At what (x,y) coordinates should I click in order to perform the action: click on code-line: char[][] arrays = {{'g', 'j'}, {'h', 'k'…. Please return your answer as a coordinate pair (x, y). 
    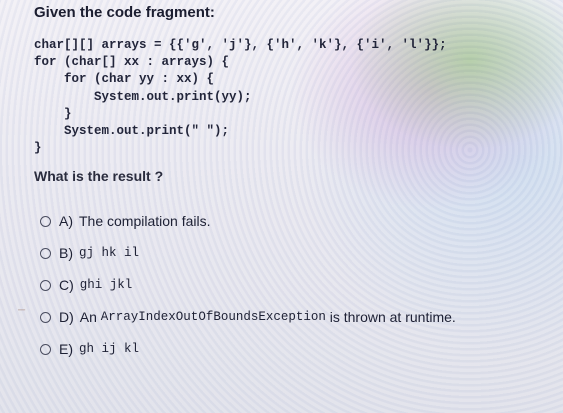
    Looking at the image, I should click on (240, 45).